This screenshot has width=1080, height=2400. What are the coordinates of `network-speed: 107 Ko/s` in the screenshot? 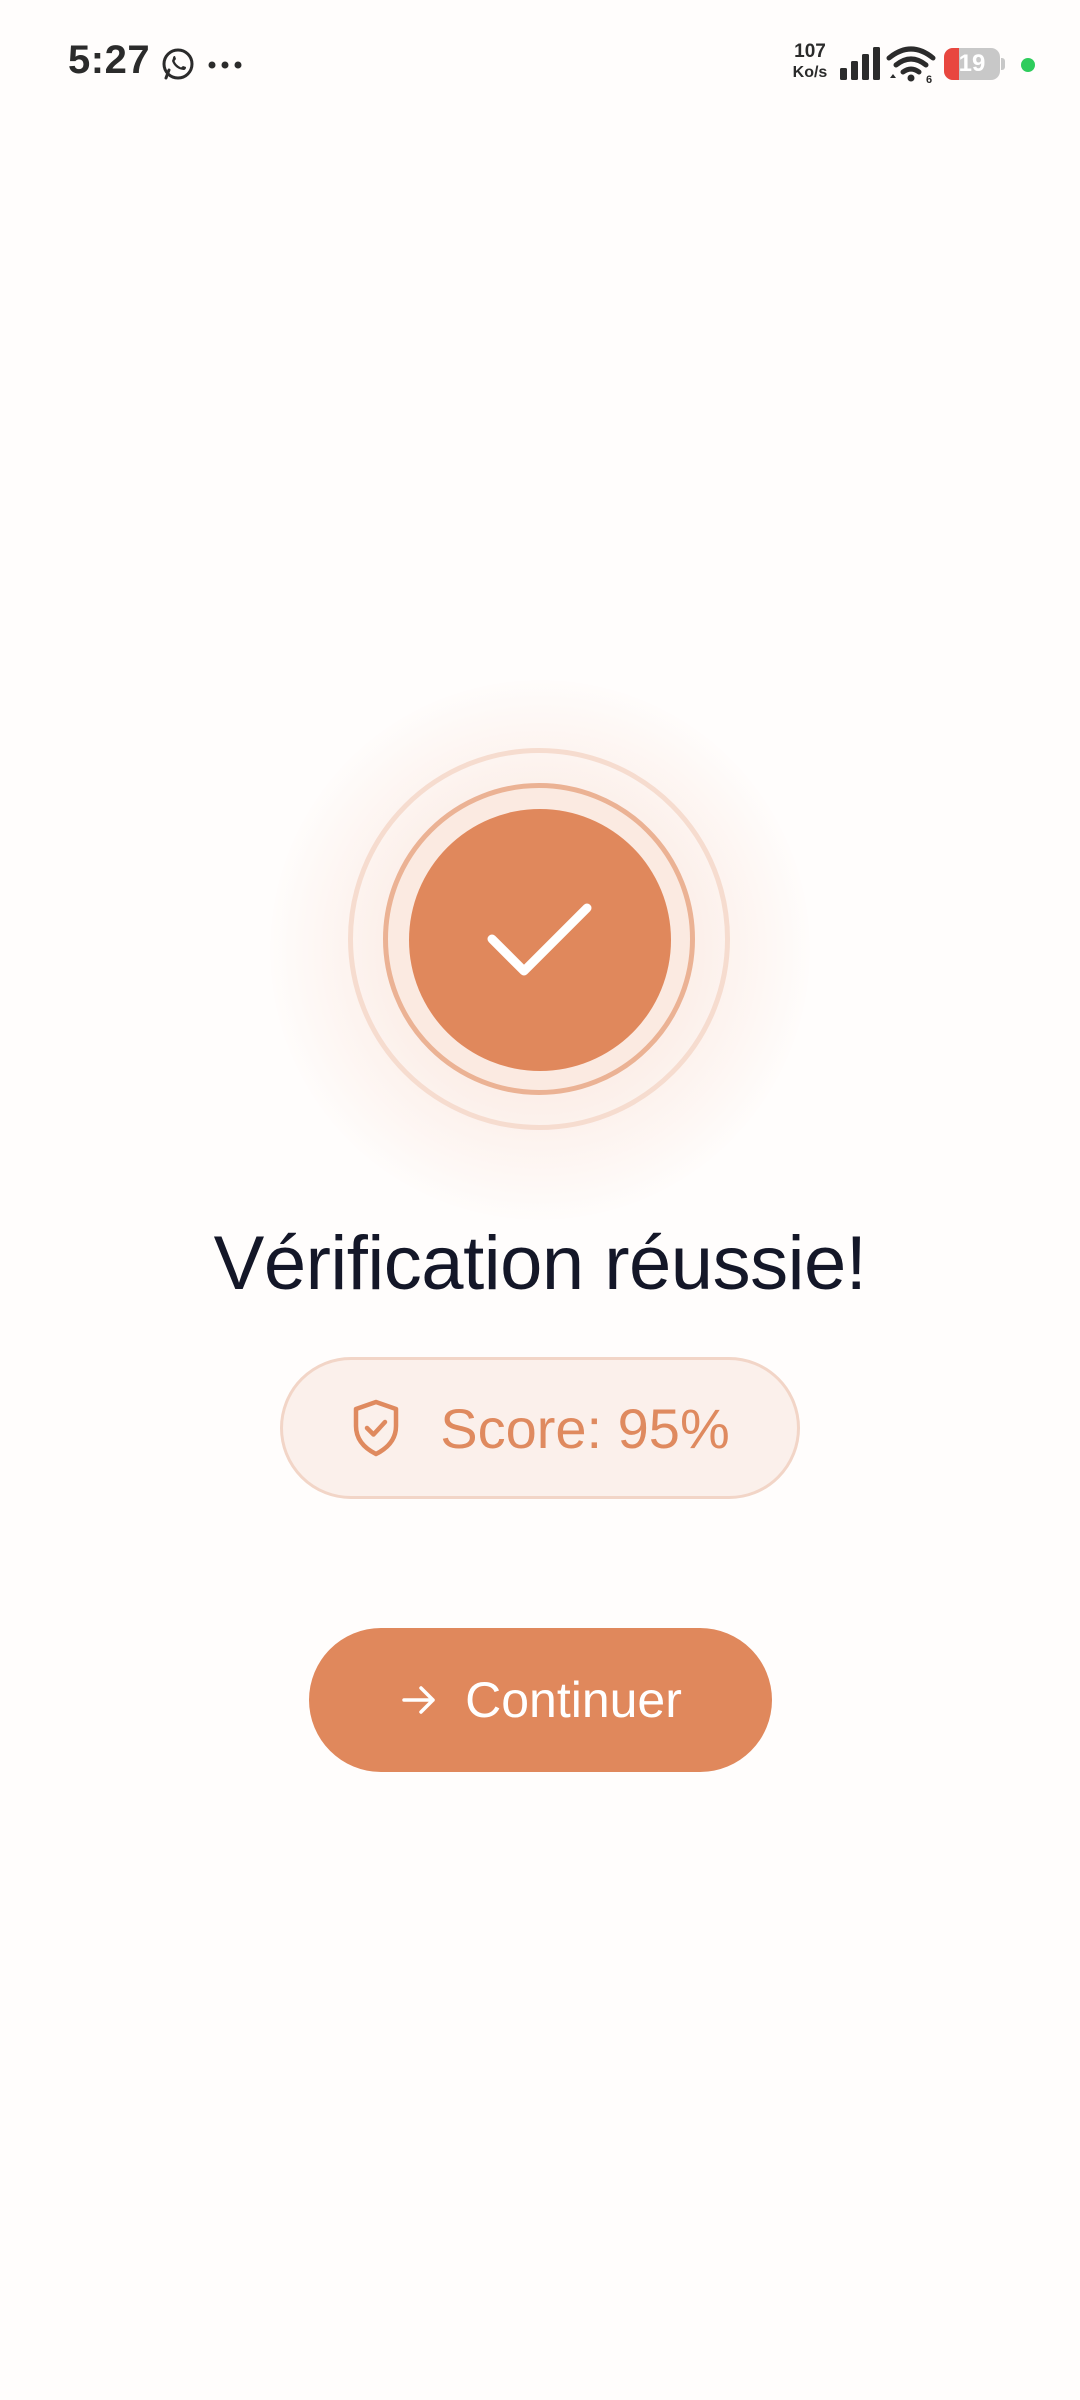 It's located at (810, 61).